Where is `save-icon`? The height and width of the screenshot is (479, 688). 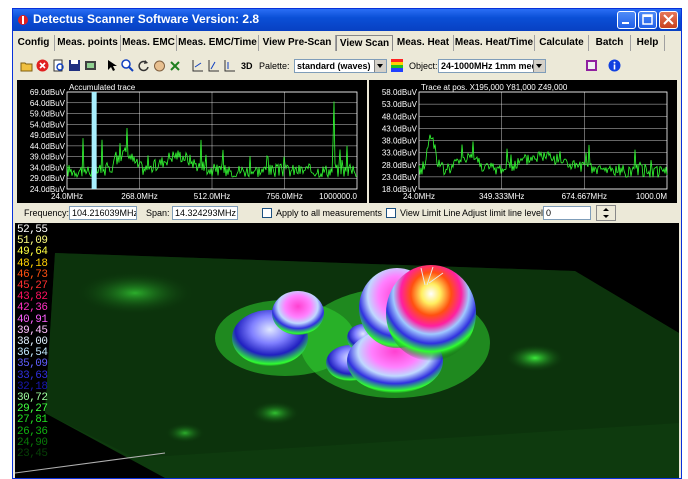
save-icon is located at coordinates (74, 65).